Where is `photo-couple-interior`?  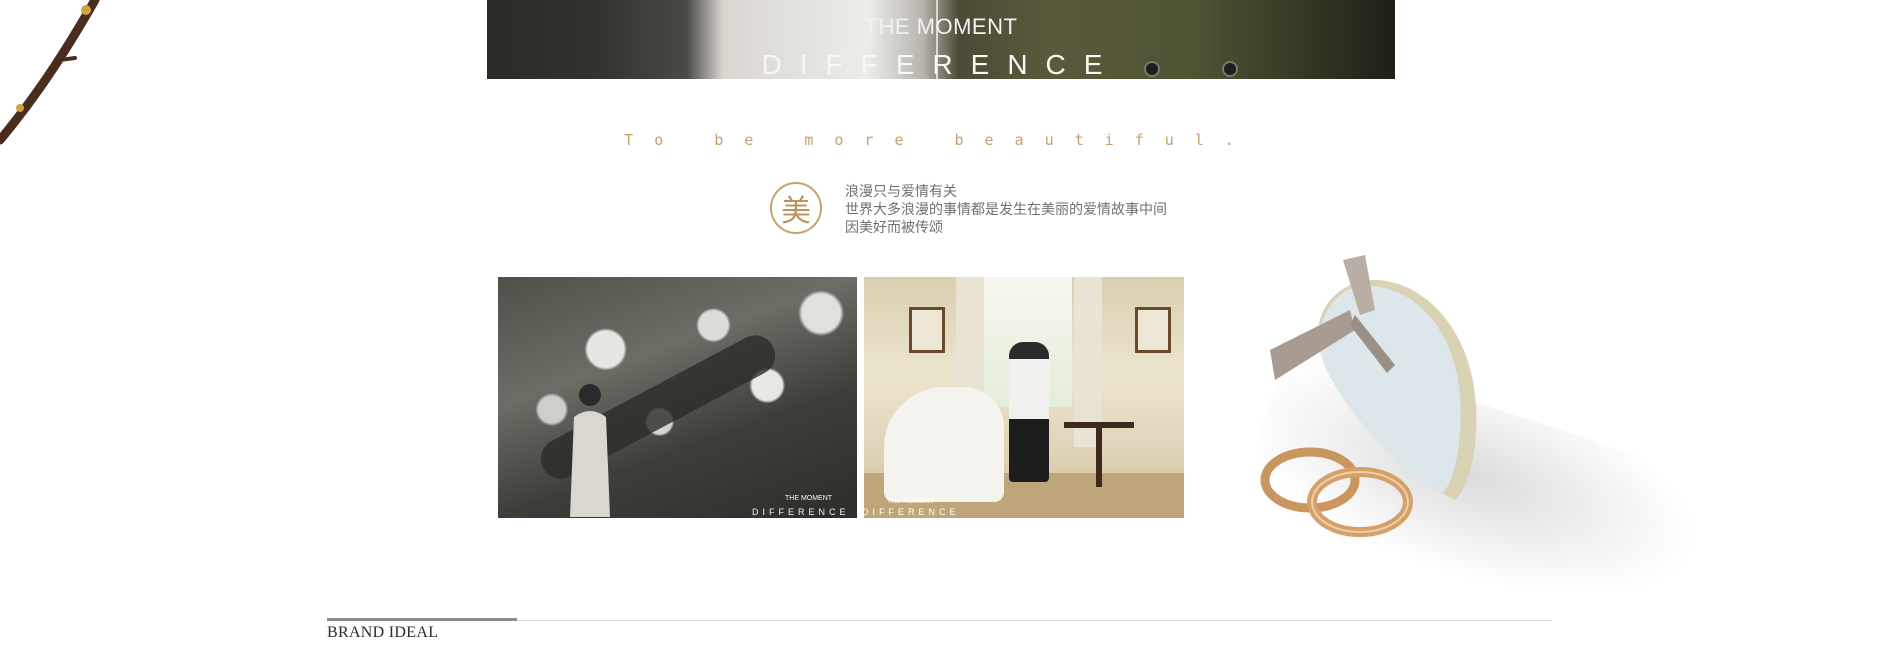 photo-couple-interior is located at coordinates (1024, 397).